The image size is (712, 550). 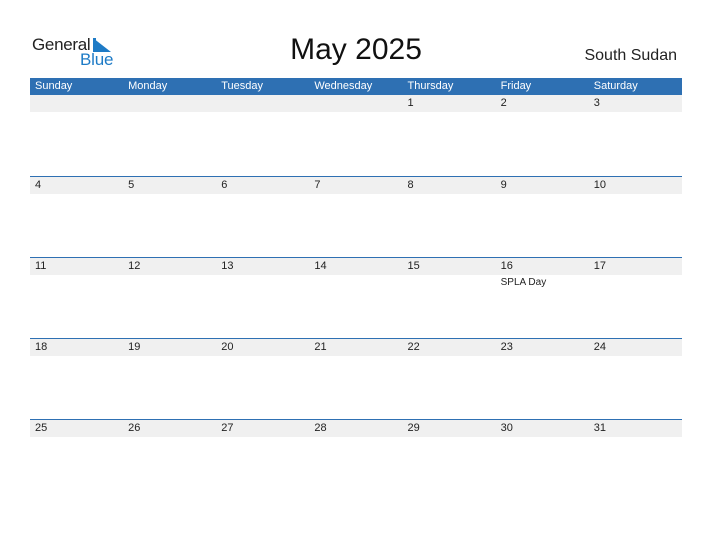 What do you see at coordinates (41, 428) in the screenshot?
I see `day-cell: 25` at bounding box center [41, 428].